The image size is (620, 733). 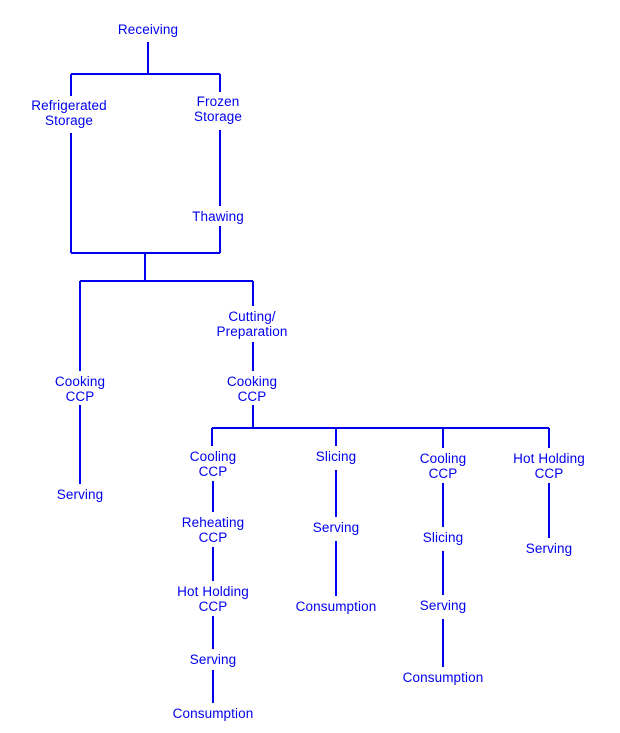 I want to click on flow-node-consumption2: Consumption, so click(x=336, y=606).